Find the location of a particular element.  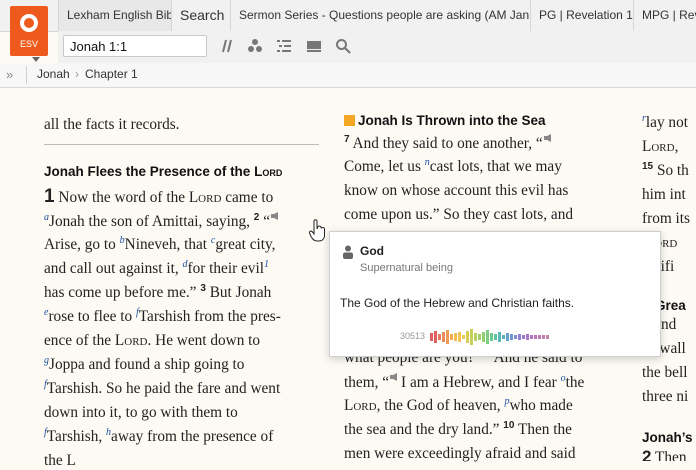

resource-logo-button: ESV is located at coordinates (29, 31).